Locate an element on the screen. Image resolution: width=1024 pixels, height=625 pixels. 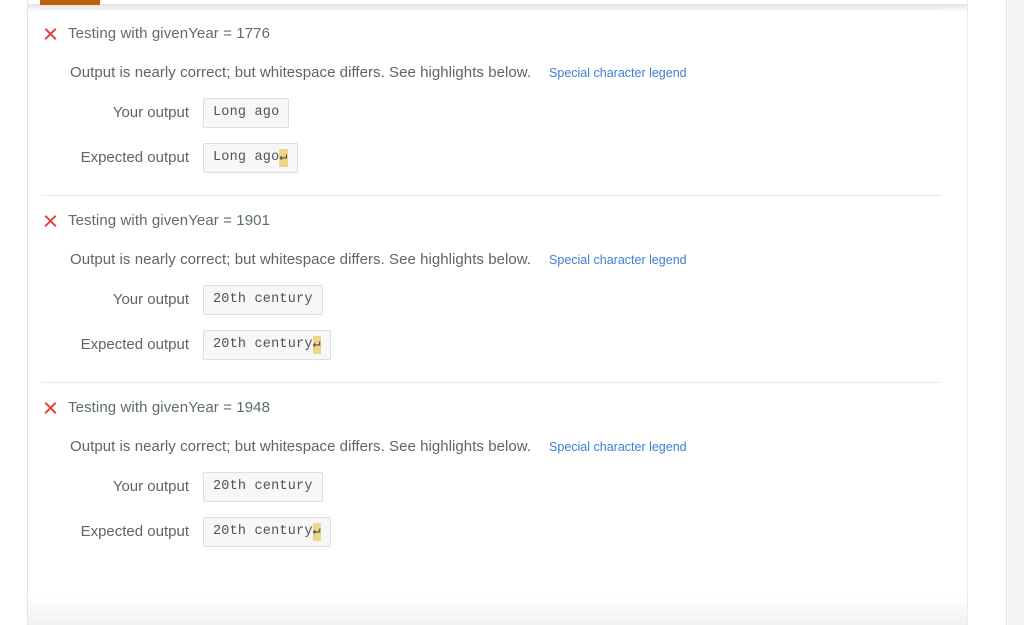
panel-right-edge is located at coordinates (967, 312).